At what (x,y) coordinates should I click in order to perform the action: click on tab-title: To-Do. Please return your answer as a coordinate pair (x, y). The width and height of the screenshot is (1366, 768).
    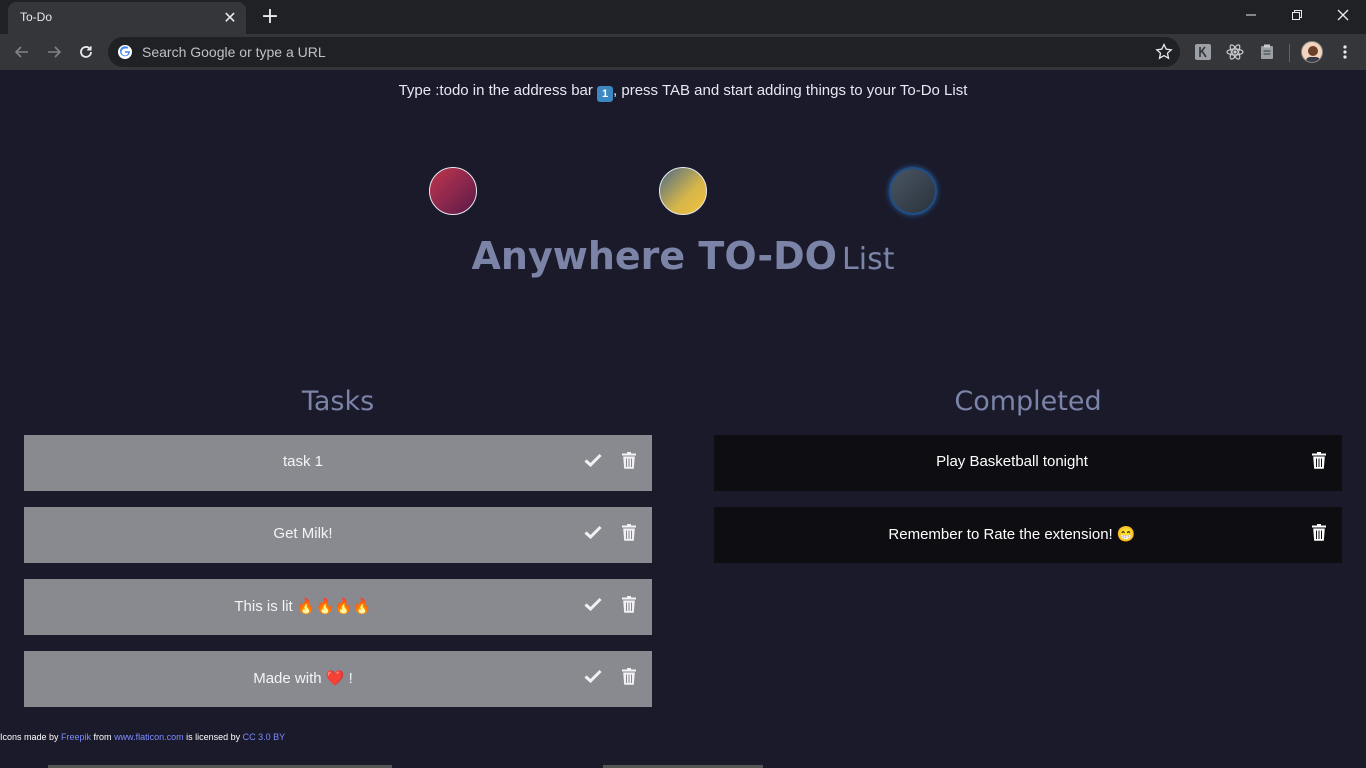
    Looking at the image, I should click on (36, 17).